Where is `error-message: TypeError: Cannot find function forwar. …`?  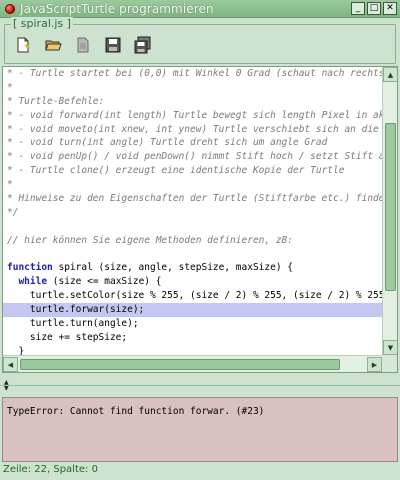 error-message: TypeError: Cannot find function forwar. … is located at coordinates (136, 411).